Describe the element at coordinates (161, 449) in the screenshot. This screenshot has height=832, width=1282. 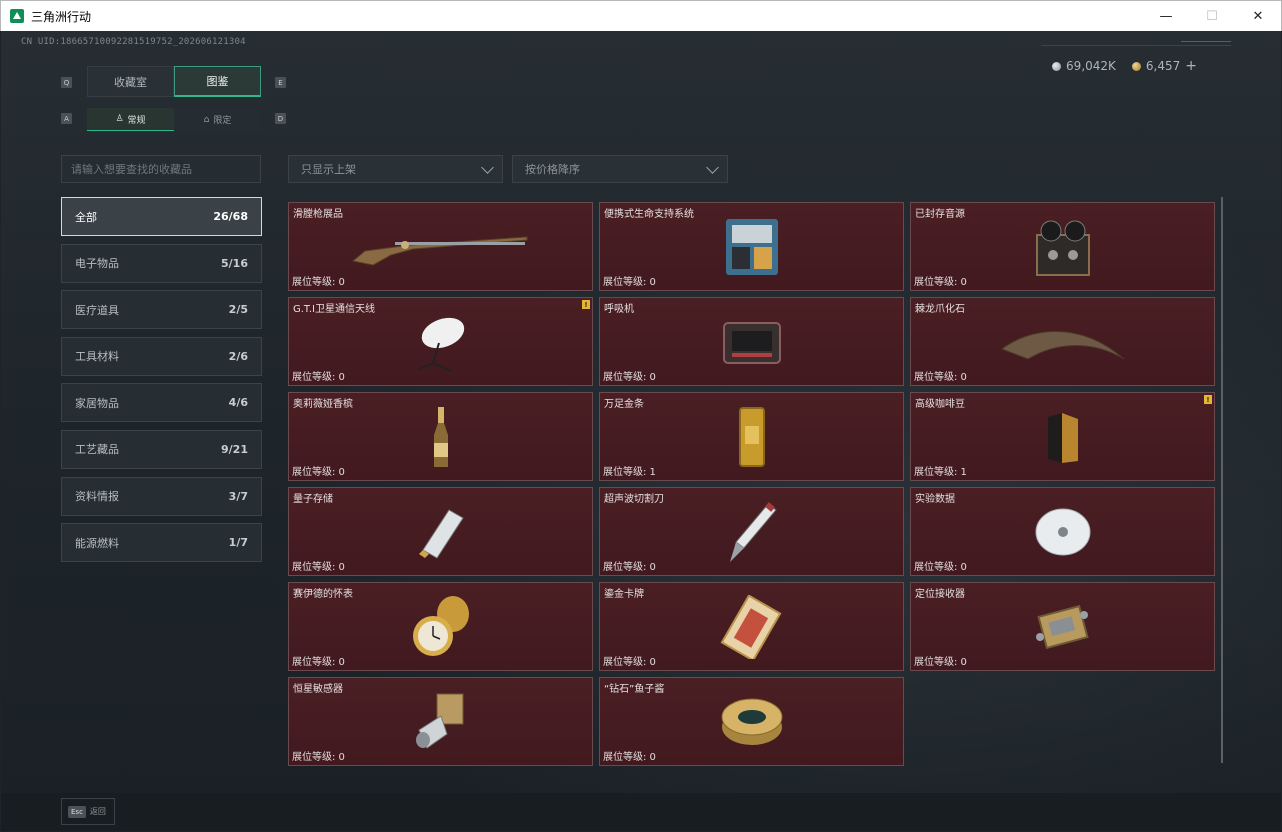
I see `category-crafts: 工艺藏品 9/21` at that location.